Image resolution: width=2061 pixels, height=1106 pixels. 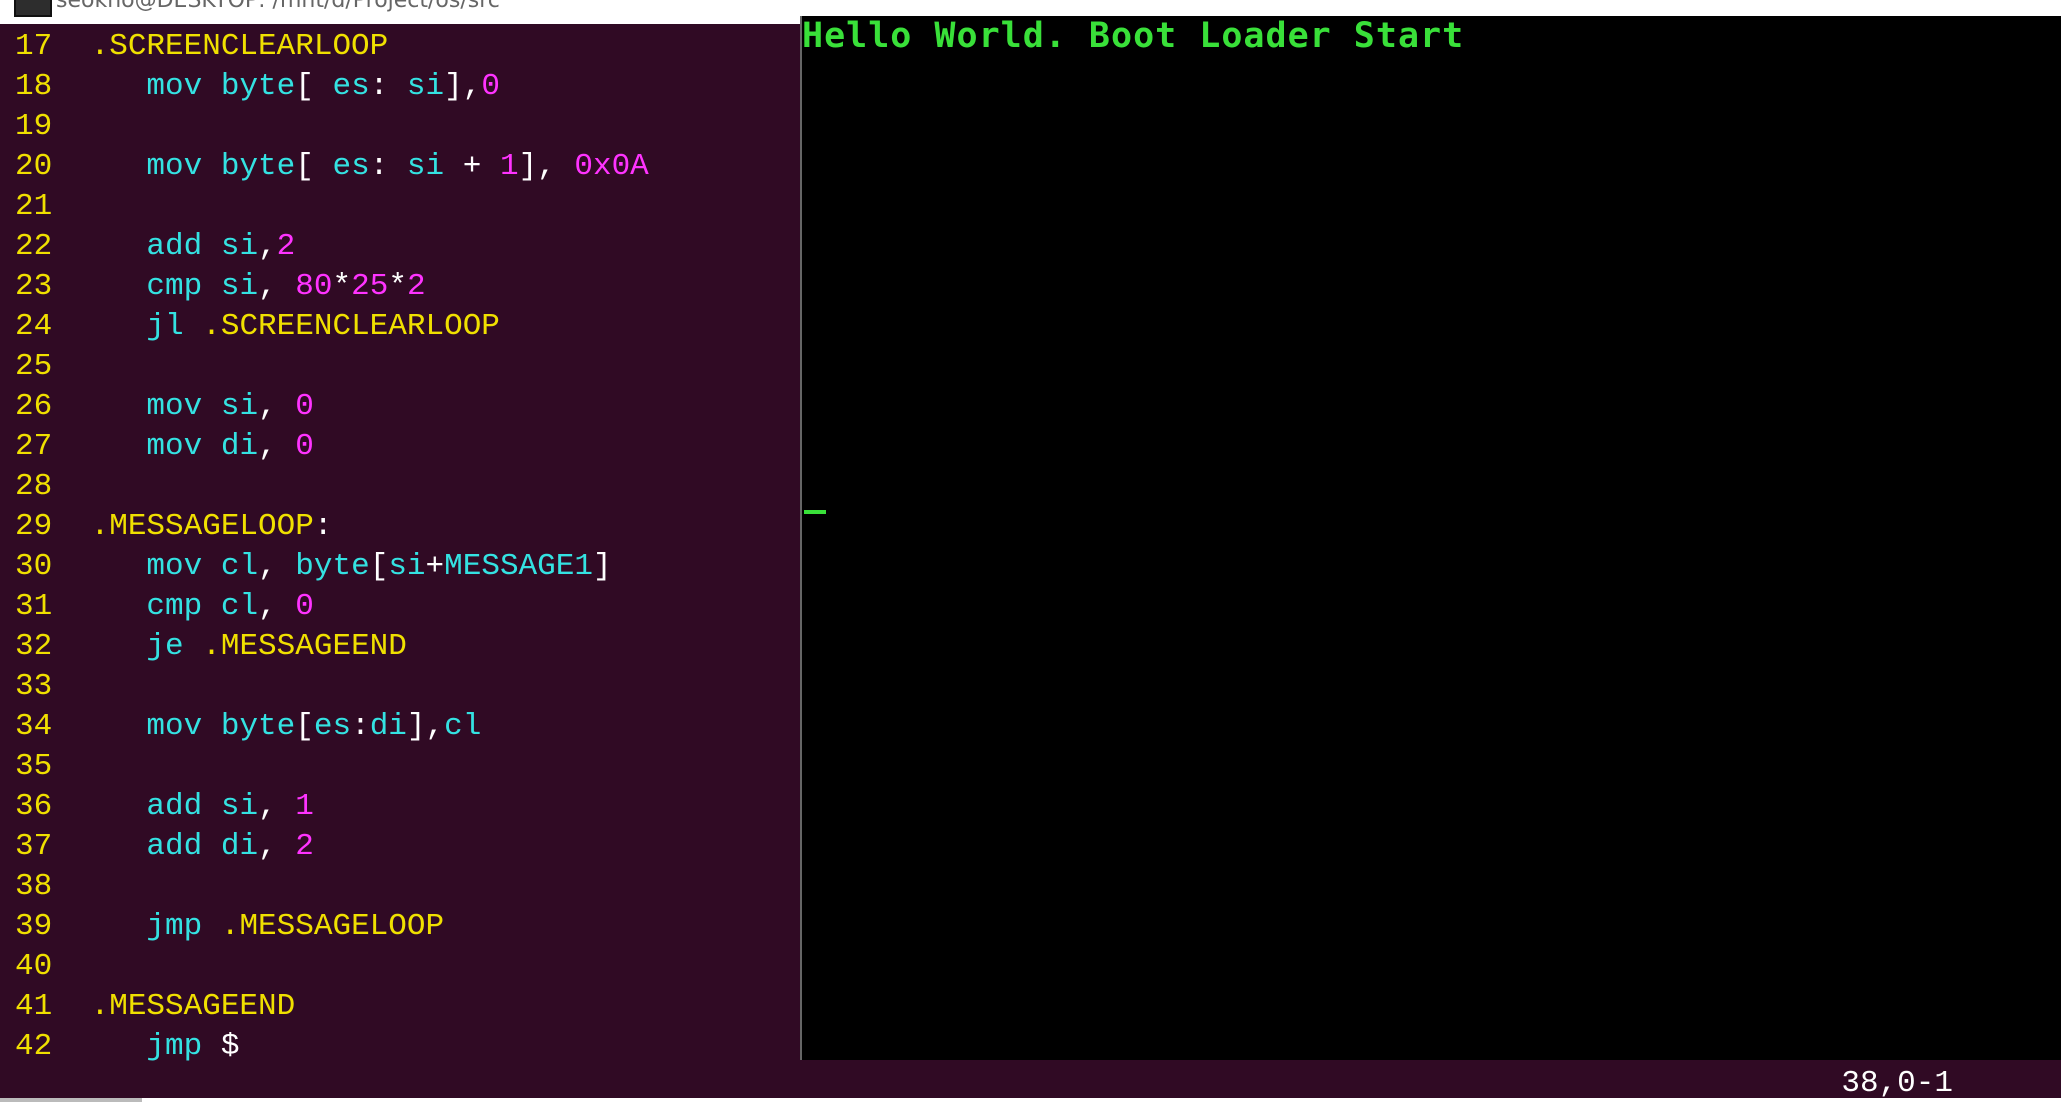 What do you see at coordinates (324, 727) in the screenshot?
I see `code-line: 34 mov byte[es:di],cl` at bounding box center [324, 727].